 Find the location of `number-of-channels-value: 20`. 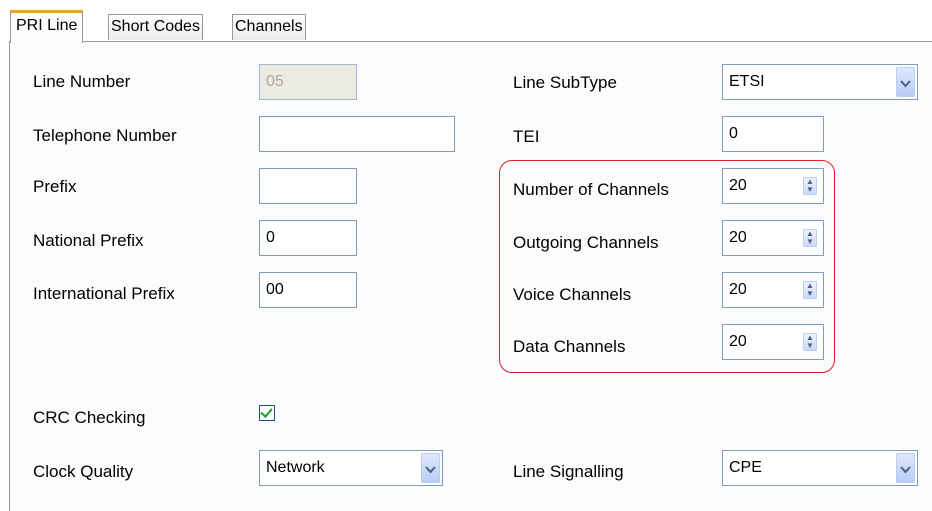

number-of-channels-value: 20 is located at coordinates (738, 185).